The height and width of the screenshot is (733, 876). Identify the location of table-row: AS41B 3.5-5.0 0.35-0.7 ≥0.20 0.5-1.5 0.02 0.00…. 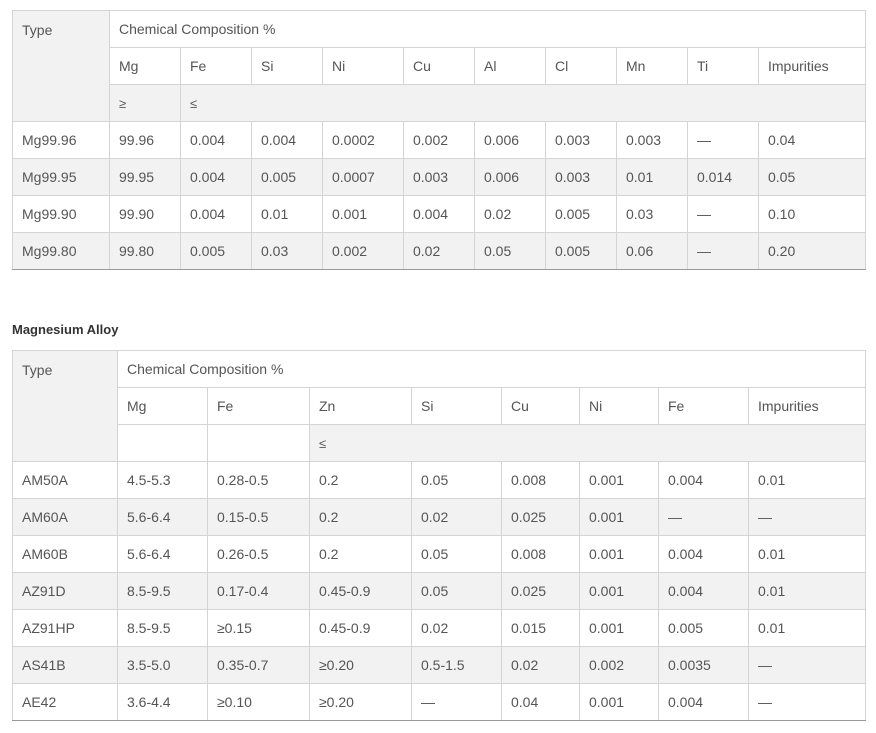
(439, 665).